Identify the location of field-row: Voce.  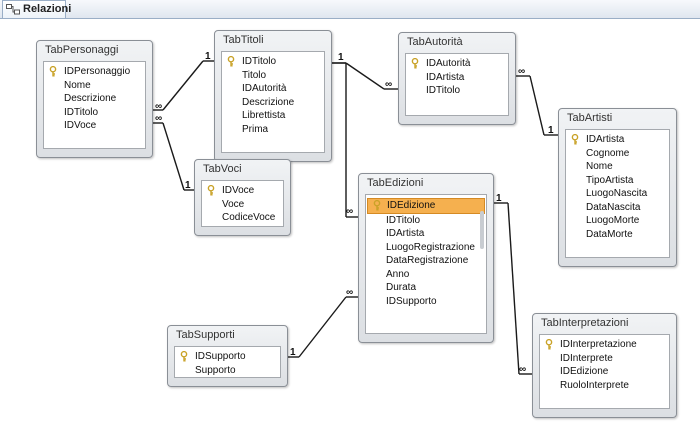
(242, 205).